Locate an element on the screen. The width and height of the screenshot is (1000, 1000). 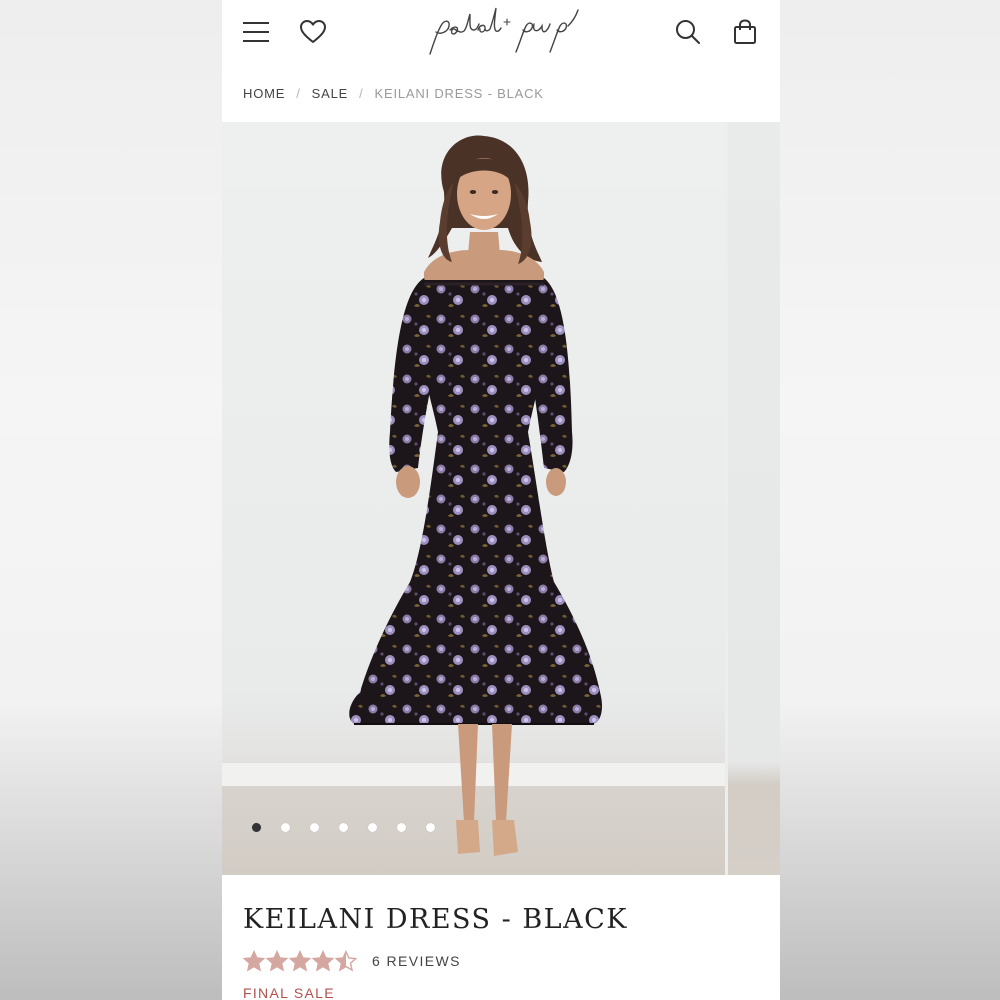
menu-button is located at coordinates (256, 32).